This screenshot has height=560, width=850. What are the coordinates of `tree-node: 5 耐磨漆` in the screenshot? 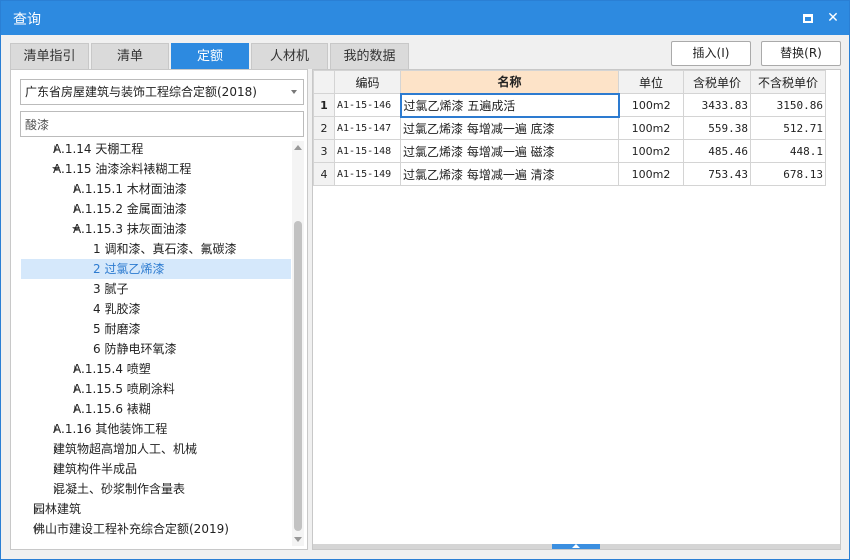 It's located at (156, 329).